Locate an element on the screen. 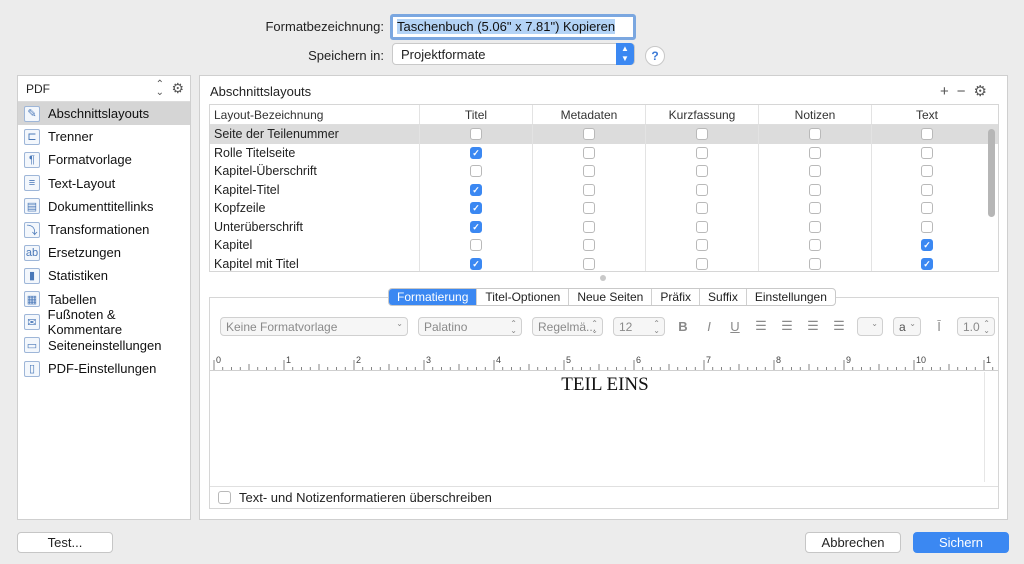 The height and width of the screenshot is (564, 1024). column-header: Notizen is located at coordinates (815, 114).